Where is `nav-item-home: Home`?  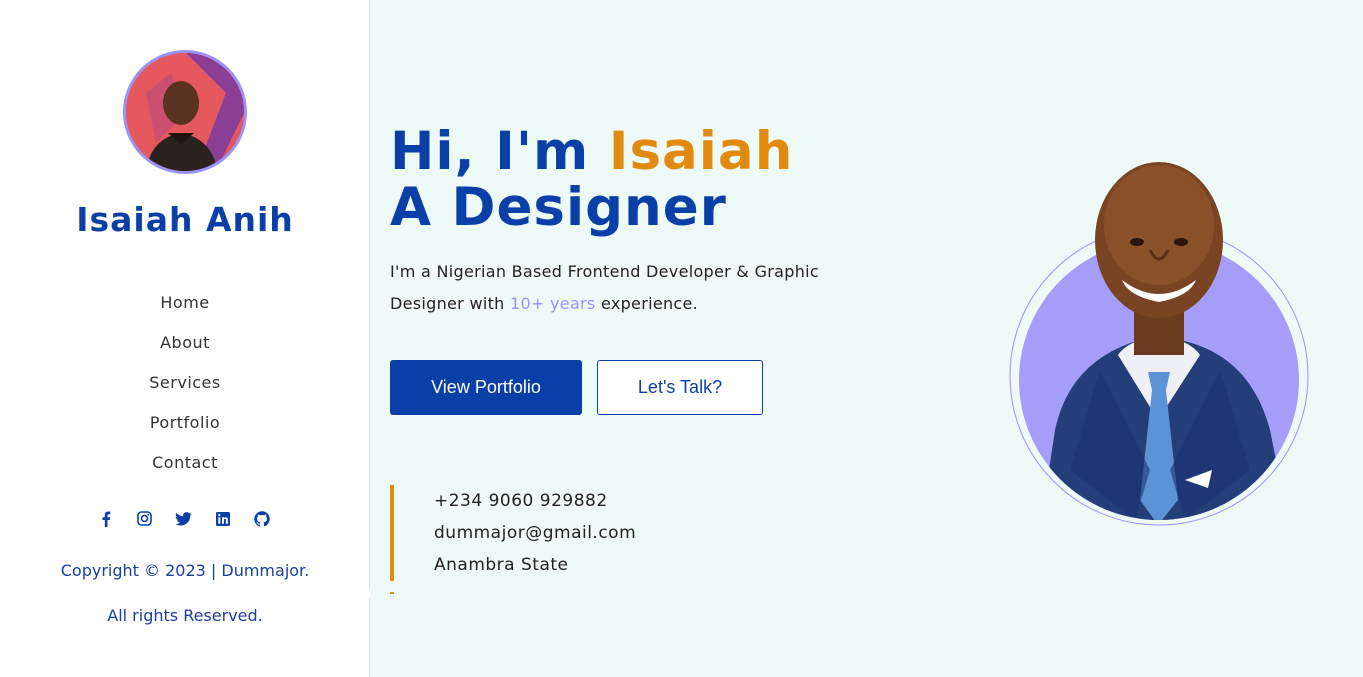 nav-item-home: Home is located at coordinates (185, 309).